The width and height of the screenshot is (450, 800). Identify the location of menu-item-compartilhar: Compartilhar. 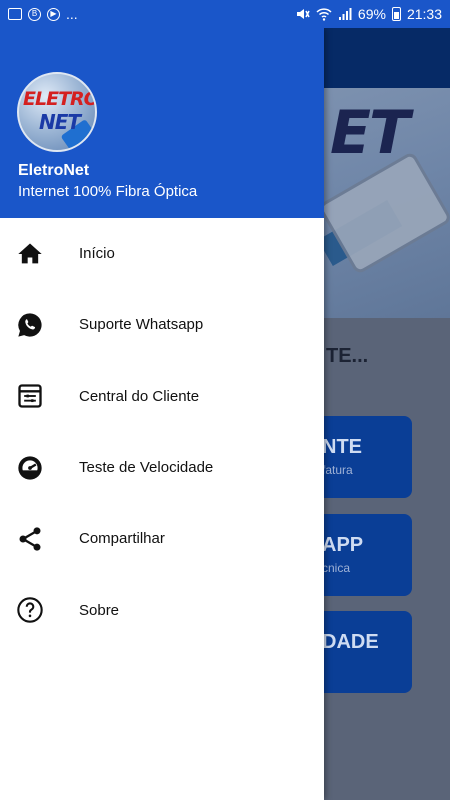
(162, 538).